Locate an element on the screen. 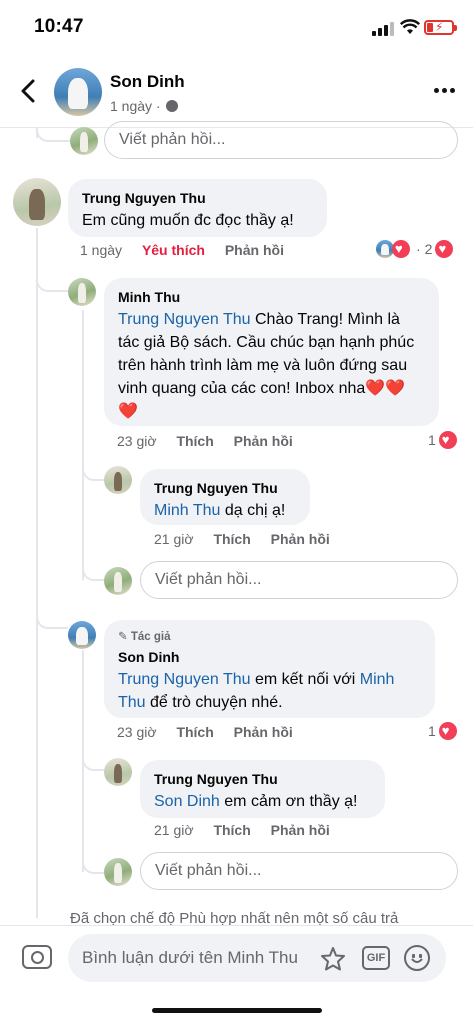 The width and height of the screenshot is (473, 1024). cellular-signal-icon is located at coordinates (383, 29).